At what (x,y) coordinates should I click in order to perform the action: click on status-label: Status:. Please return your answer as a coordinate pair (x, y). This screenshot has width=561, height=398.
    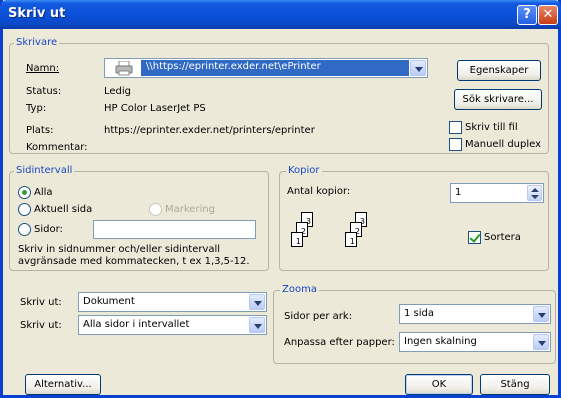
    Looking at the image, I should click on (44, 91).